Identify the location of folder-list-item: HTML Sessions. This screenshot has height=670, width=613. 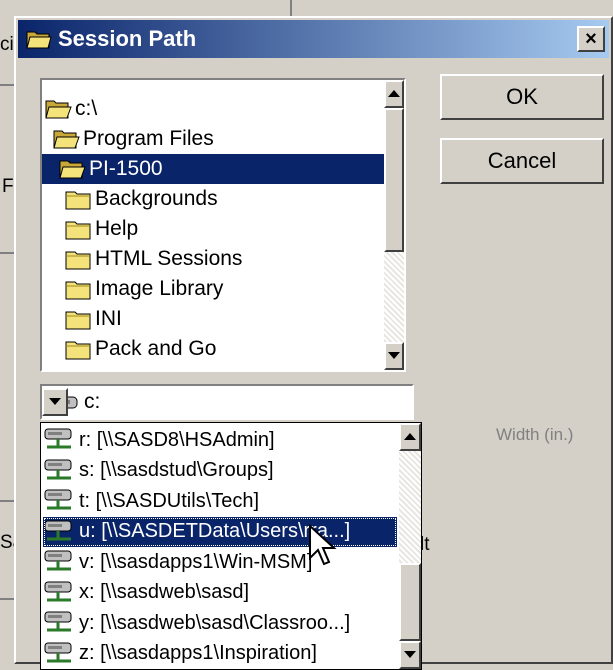
(214, 259).